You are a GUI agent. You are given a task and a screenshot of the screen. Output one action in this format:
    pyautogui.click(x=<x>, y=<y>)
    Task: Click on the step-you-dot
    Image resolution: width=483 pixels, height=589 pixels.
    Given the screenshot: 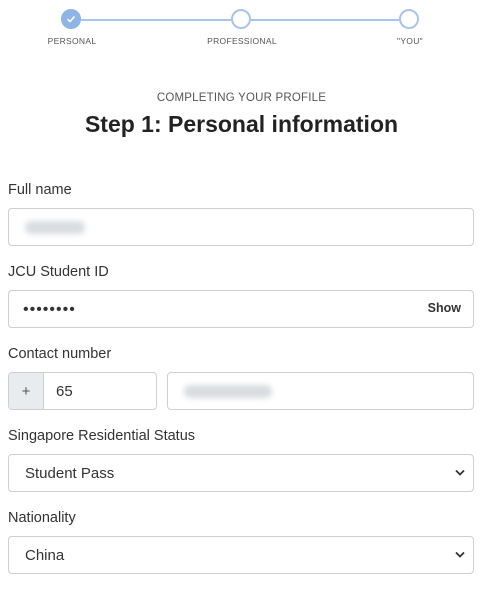 What is the action you would take?
    pyautogui.click(x=409, y=19)
    